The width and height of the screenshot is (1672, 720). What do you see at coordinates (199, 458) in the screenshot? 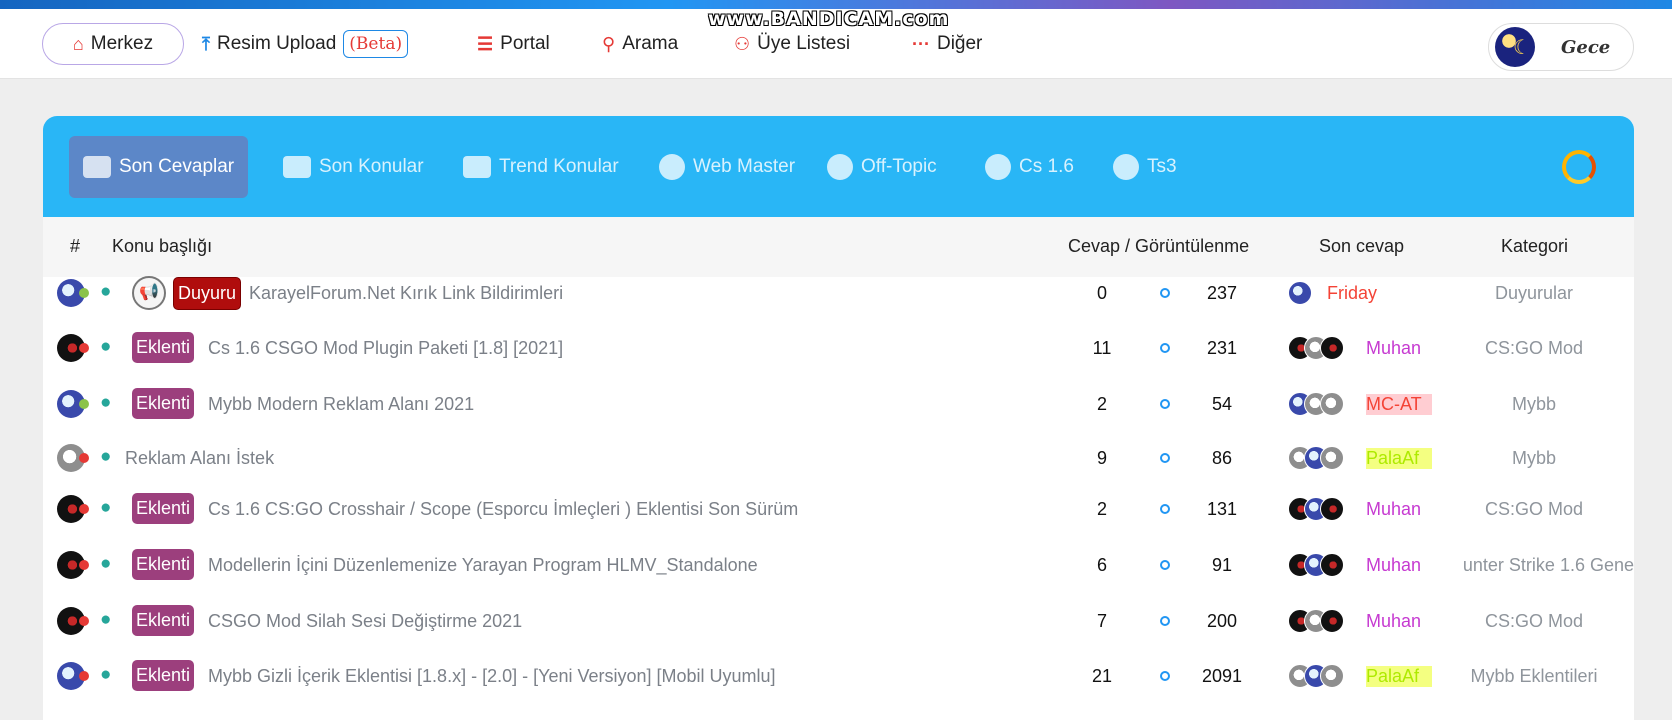
I see `topic-title-link: Reklam Alanı İstek` at bounding box center [199, 458].